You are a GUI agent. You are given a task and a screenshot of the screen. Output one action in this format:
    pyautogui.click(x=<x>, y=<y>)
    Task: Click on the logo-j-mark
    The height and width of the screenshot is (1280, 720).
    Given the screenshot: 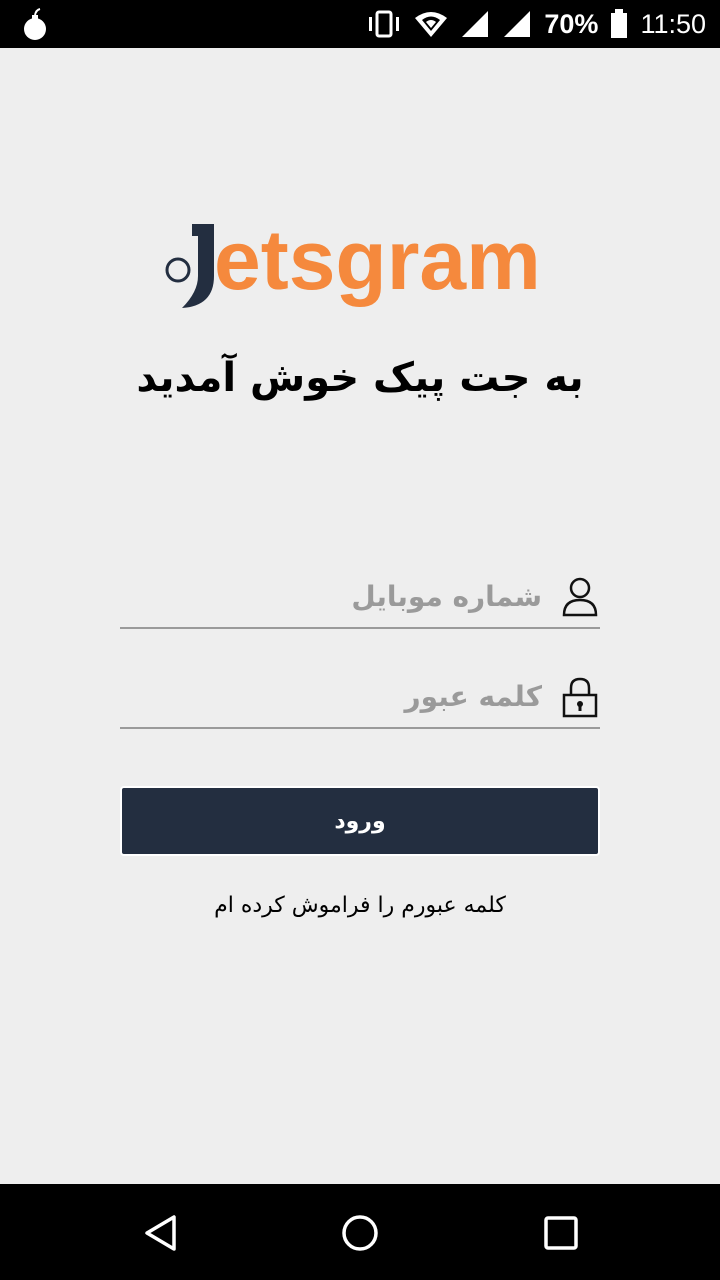 What is the action you would take?
    pyautogui.click(x=189, y=266)
    